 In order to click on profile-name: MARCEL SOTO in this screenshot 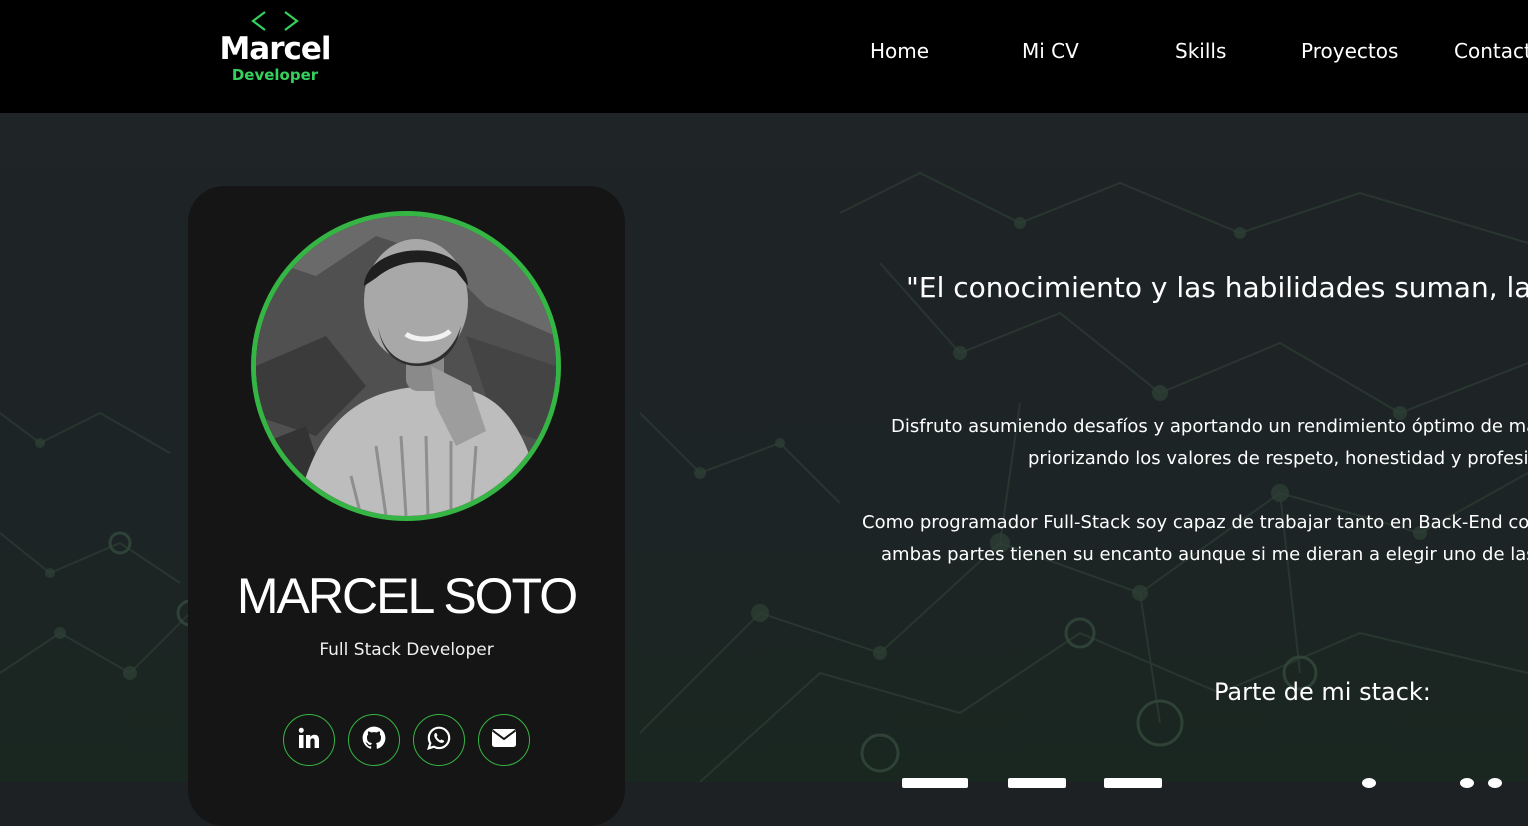, I will do `click(407, 596)`.